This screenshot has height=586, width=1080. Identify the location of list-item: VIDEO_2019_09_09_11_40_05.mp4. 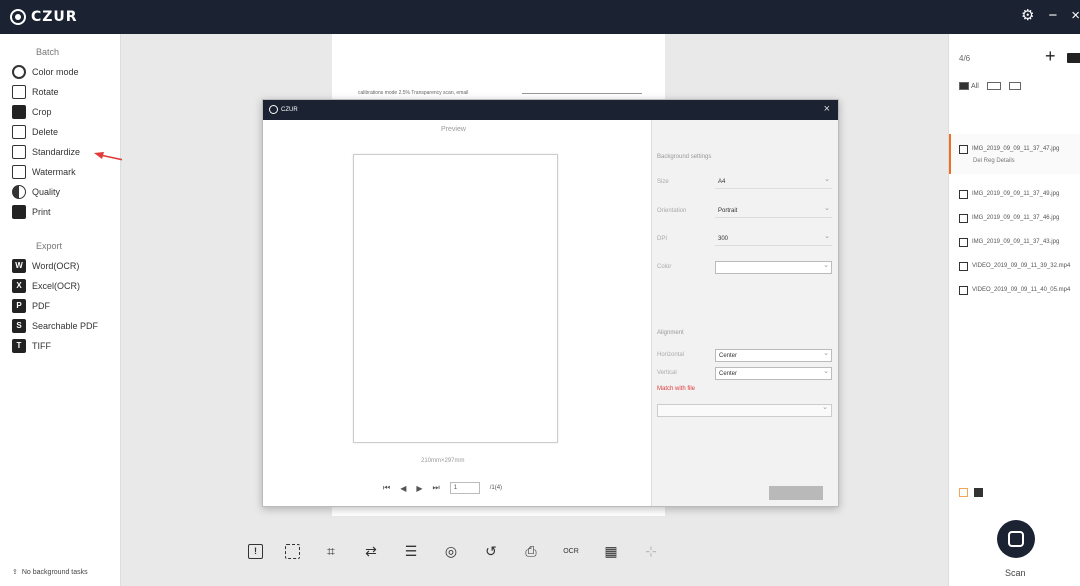
(1014, 290).